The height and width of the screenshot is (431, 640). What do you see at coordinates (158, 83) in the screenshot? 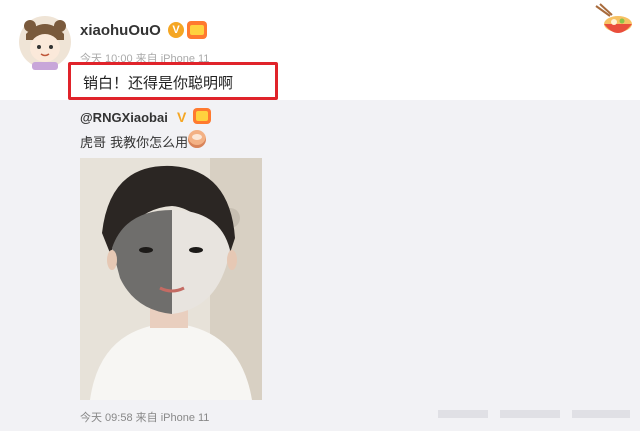
I see `post-text: 销白！还得是你聪明啊` at bounding box center [158, 83].